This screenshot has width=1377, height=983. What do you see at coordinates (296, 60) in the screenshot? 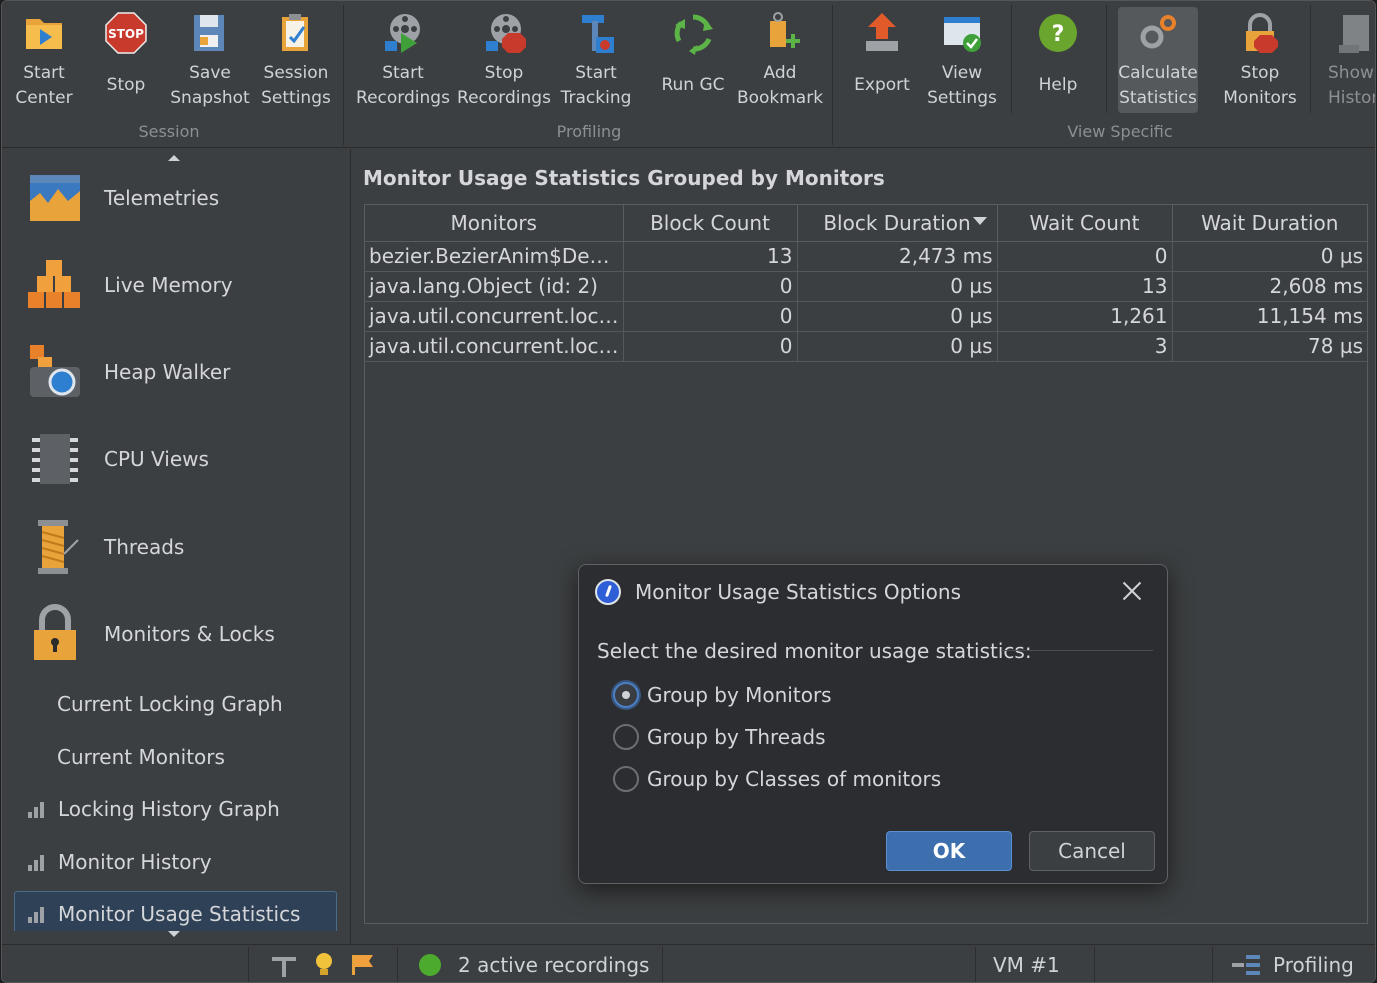
I see `session-settings-button: Session Settings` at bounding box center [296, 60].